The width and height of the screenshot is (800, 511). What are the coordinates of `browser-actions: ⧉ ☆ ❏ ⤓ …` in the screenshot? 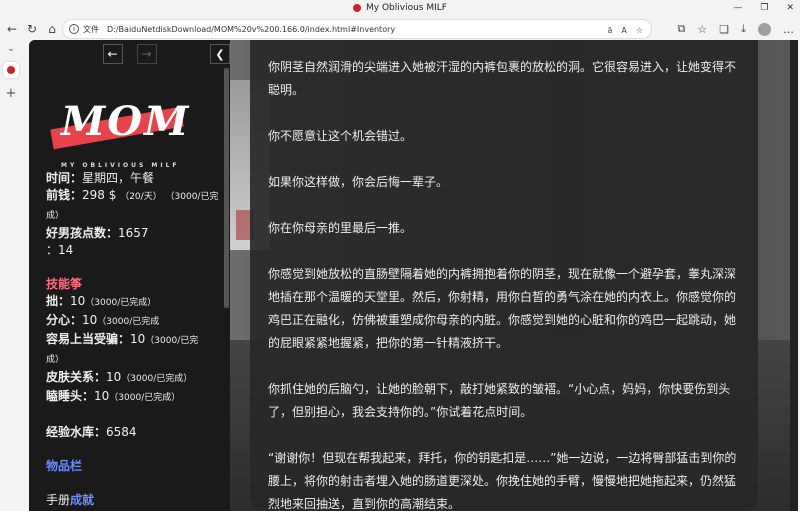 It's located at (736, 29).